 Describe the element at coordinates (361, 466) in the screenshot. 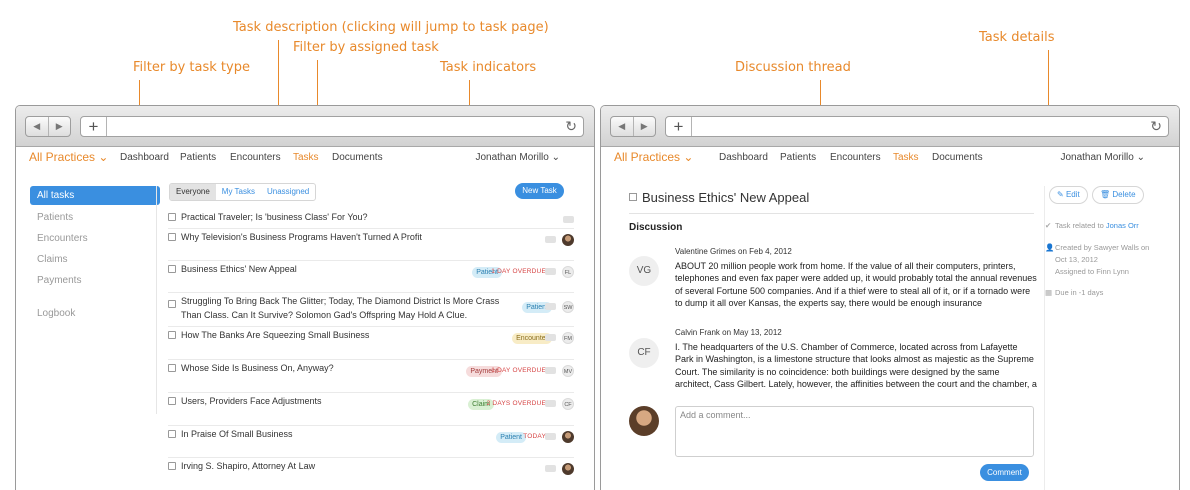

I see `task-description-link: Irving S. Shapiro, Attorney At Law` at that location.